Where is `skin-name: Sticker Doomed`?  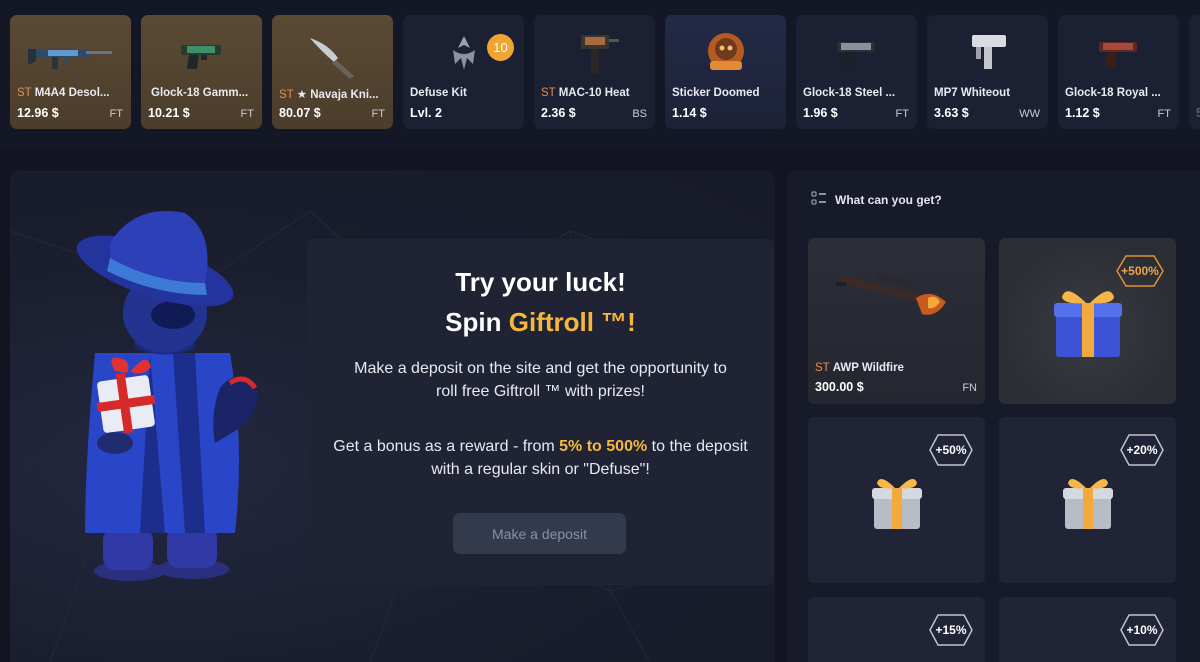 skin-name: Sticker Doomed is located at coordinates (716, 93).